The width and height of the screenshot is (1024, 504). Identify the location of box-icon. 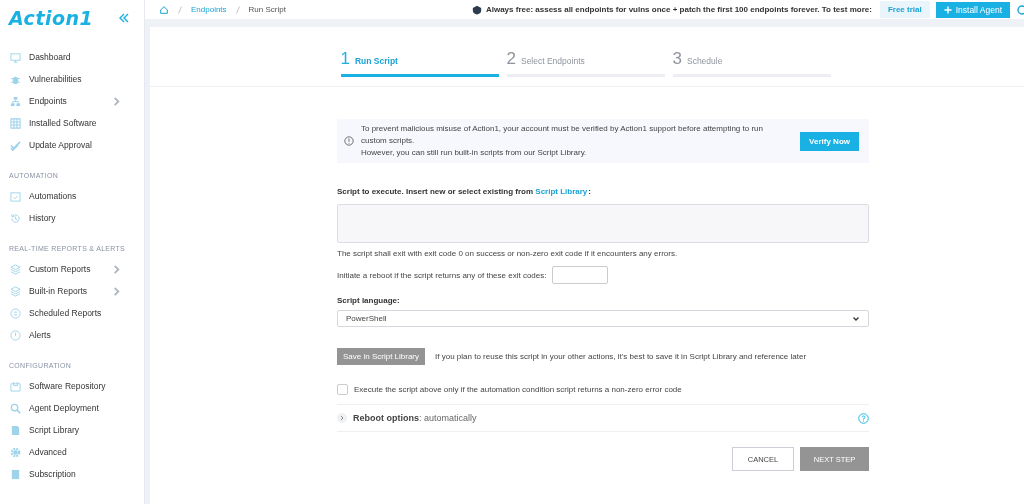
(15, 386).